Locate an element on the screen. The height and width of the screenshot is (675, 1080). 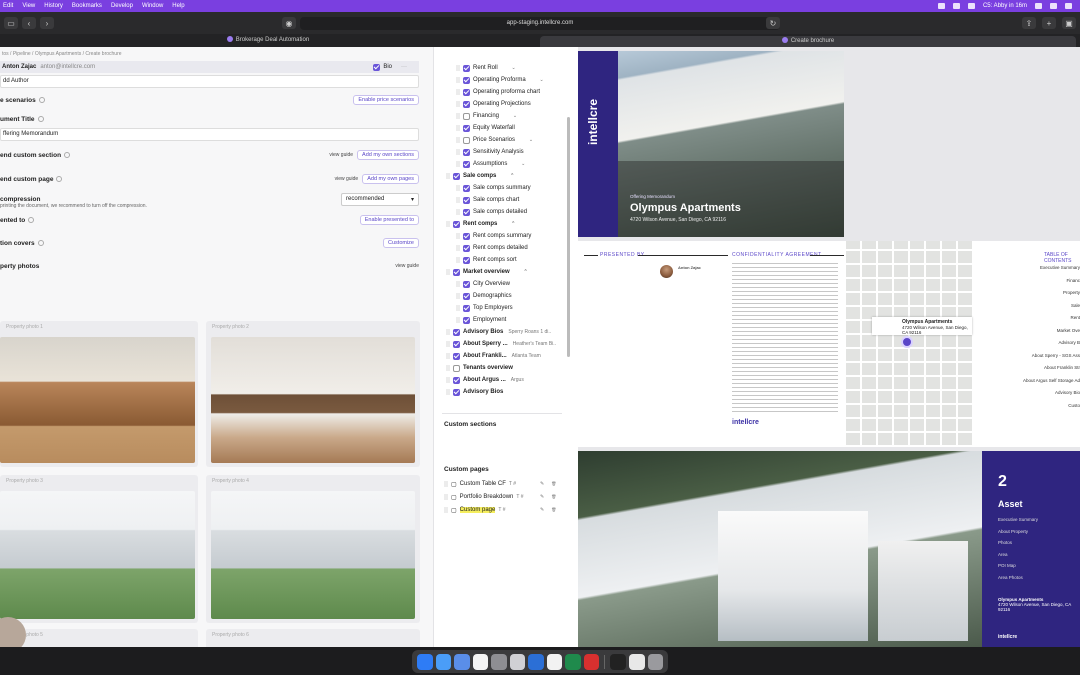
toc-item: Property is located at coordinates (1032, 296).